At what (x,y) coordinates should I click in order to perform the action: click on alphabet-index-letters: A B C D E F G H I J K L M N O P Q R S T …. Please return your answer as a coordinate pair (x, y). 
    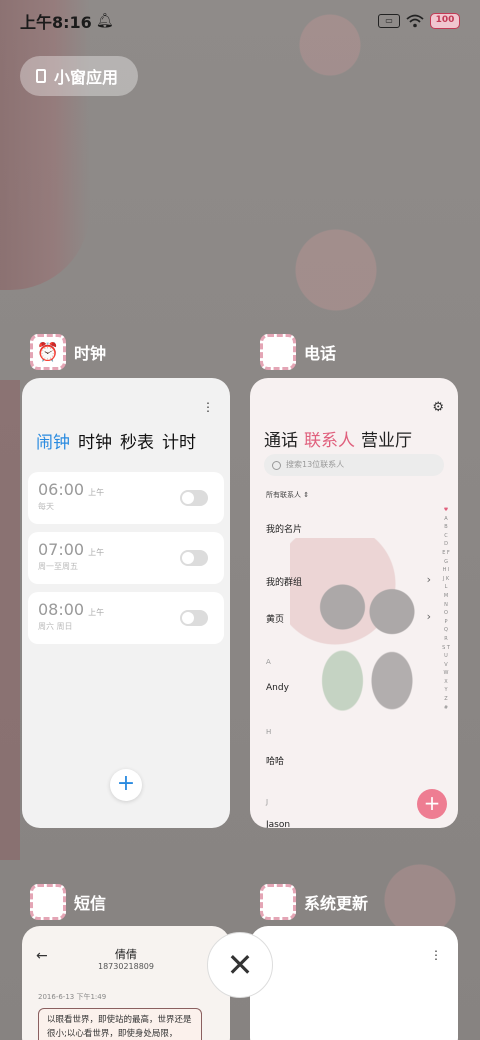
    Looking at the image, I should click on (446, 613).